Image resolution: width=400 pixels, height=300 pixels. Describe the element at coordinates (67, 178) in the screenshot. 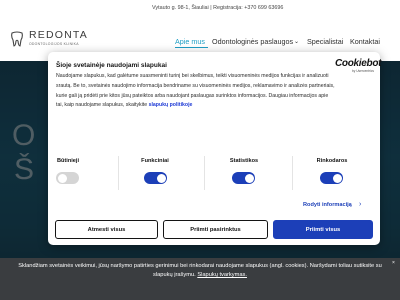

I see `toggle-necessary` at that location.